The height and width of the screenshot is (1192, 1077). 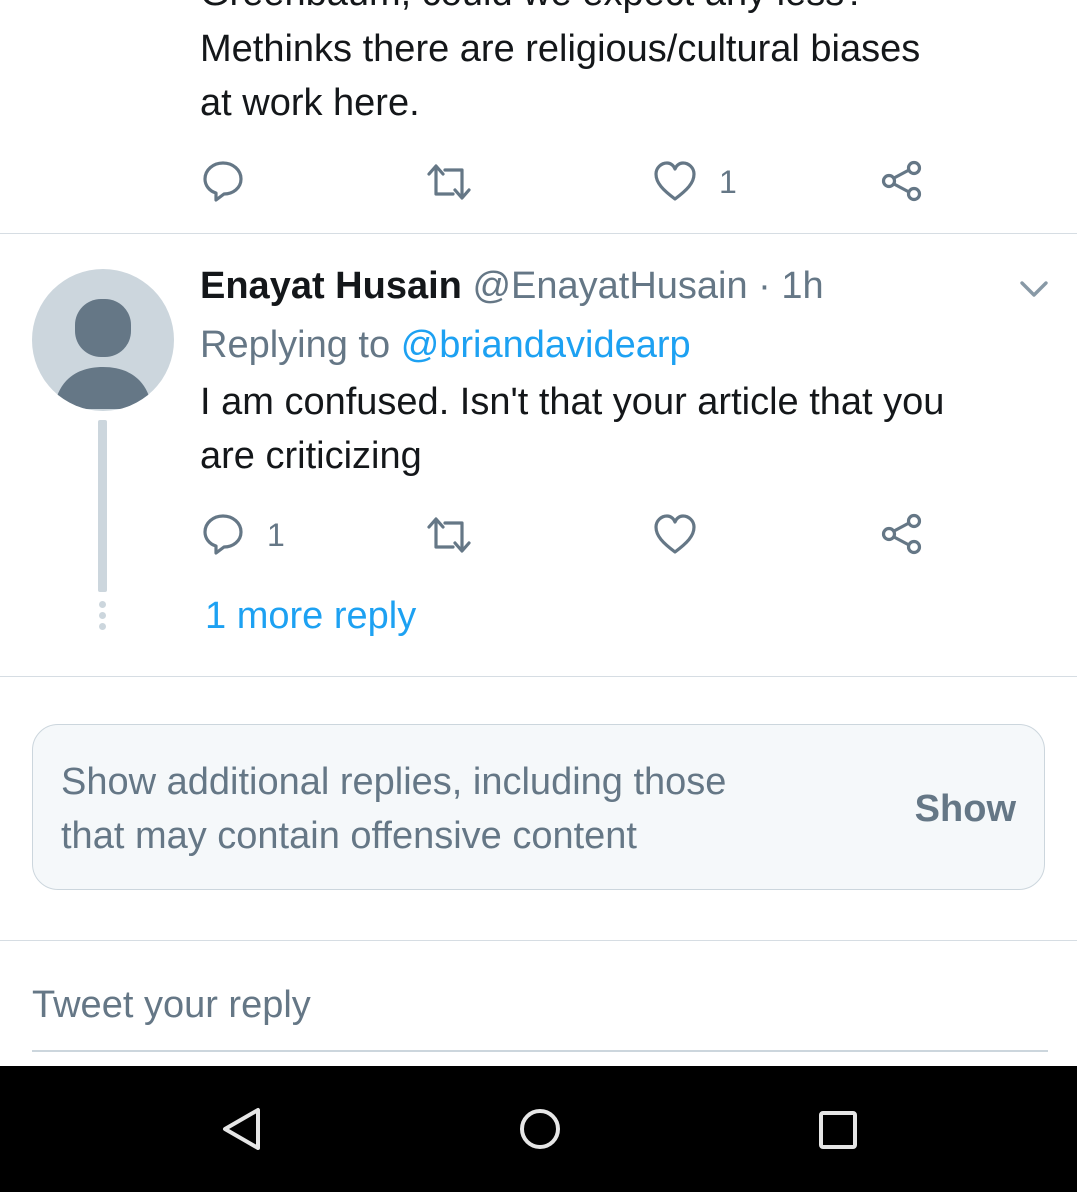 I want to click on section-divider, so click(x=538, y=676).